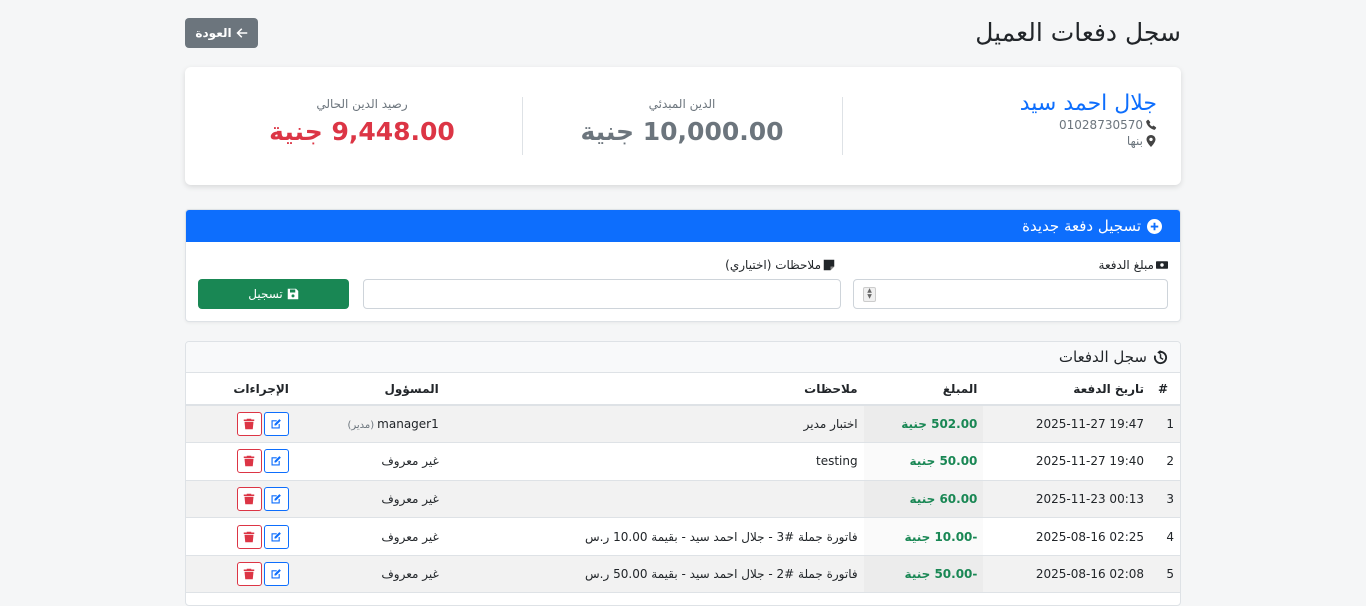 The height and width of the screenshot is (606, 1366). I want to click on customer-location: بنها, so click(1134, 141).